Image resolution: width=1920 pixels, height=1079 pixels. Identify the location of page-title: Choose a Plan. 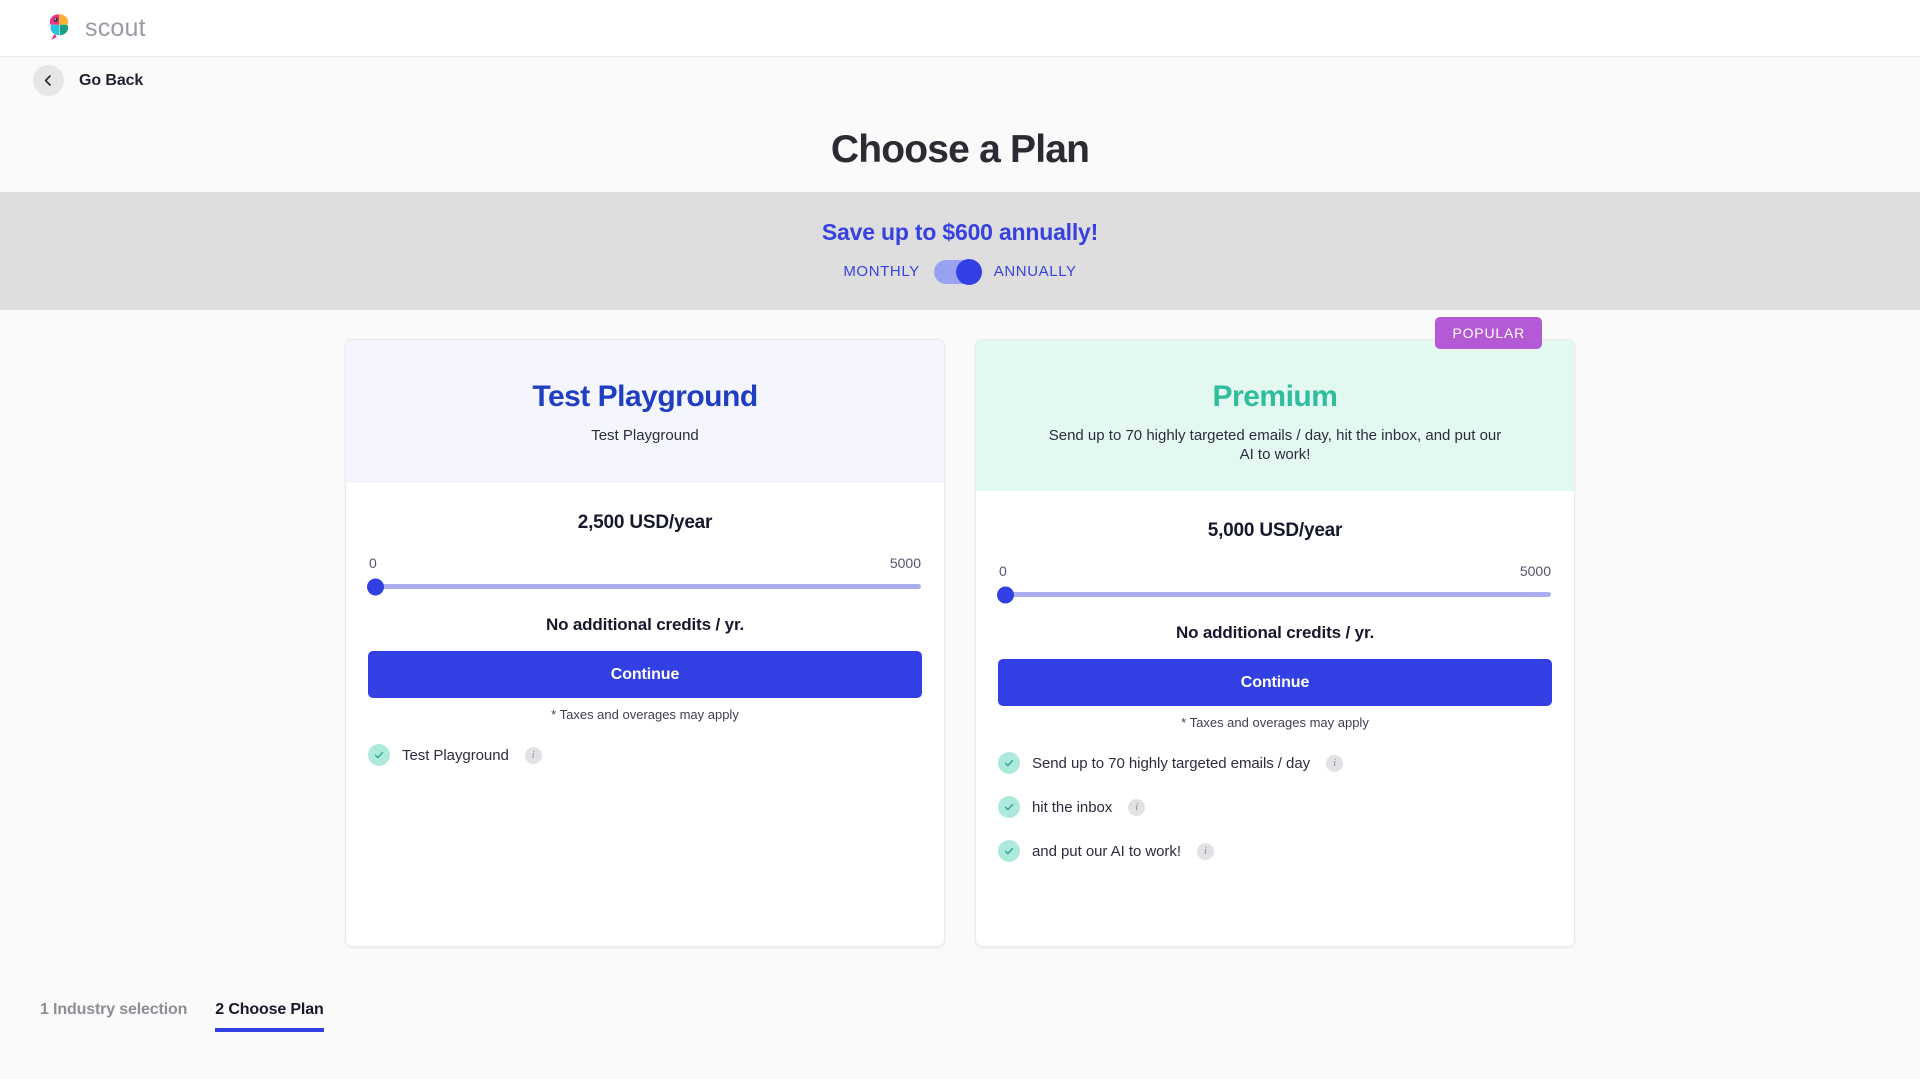
(960, 149).